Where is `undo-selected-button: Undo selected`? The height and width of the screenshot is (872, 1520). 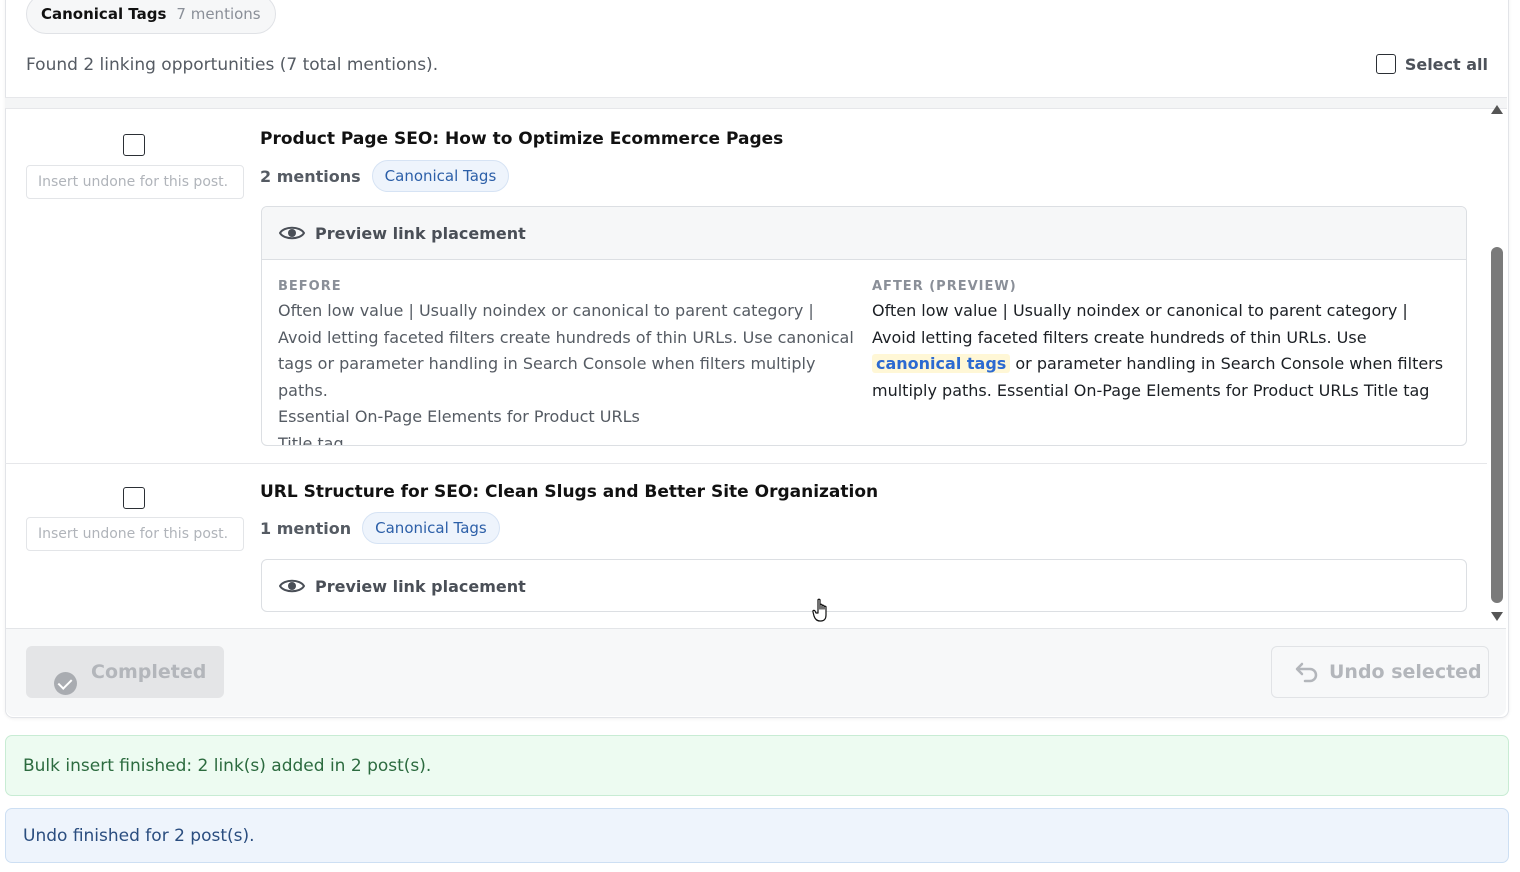
undo-selected-button: Undo selected is located at coordinates (1380, 672).